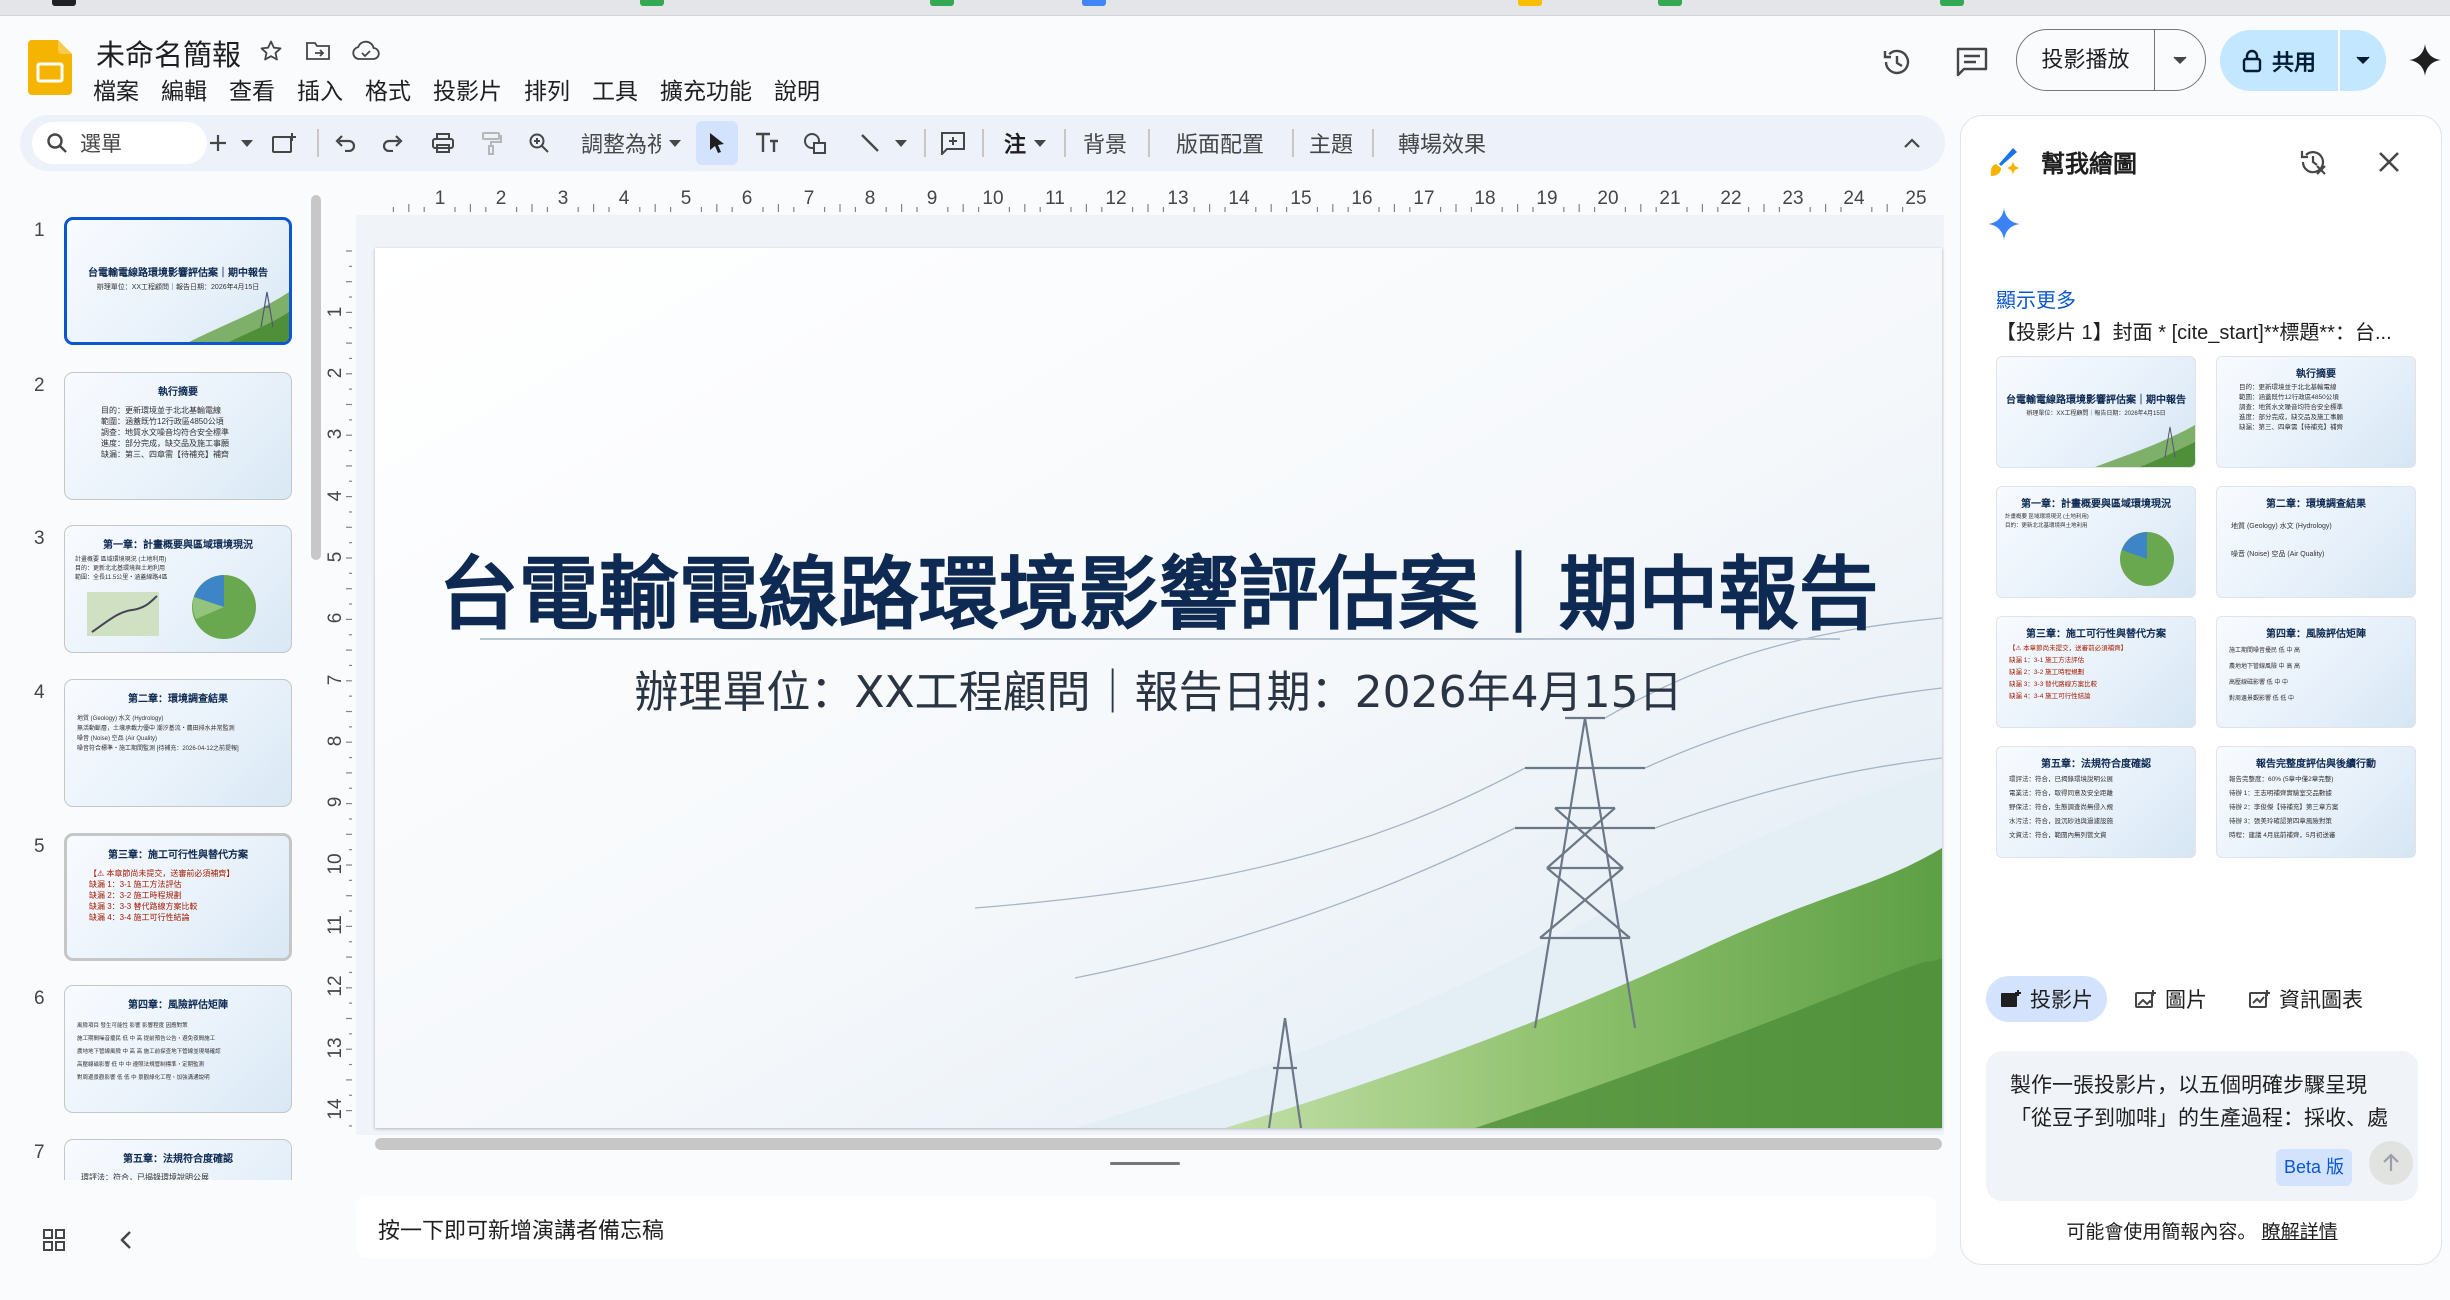  Describe the element at coordinates (2306, 999) in the screenshot. I see `tab-infographic: 資訊圖表` at that location.